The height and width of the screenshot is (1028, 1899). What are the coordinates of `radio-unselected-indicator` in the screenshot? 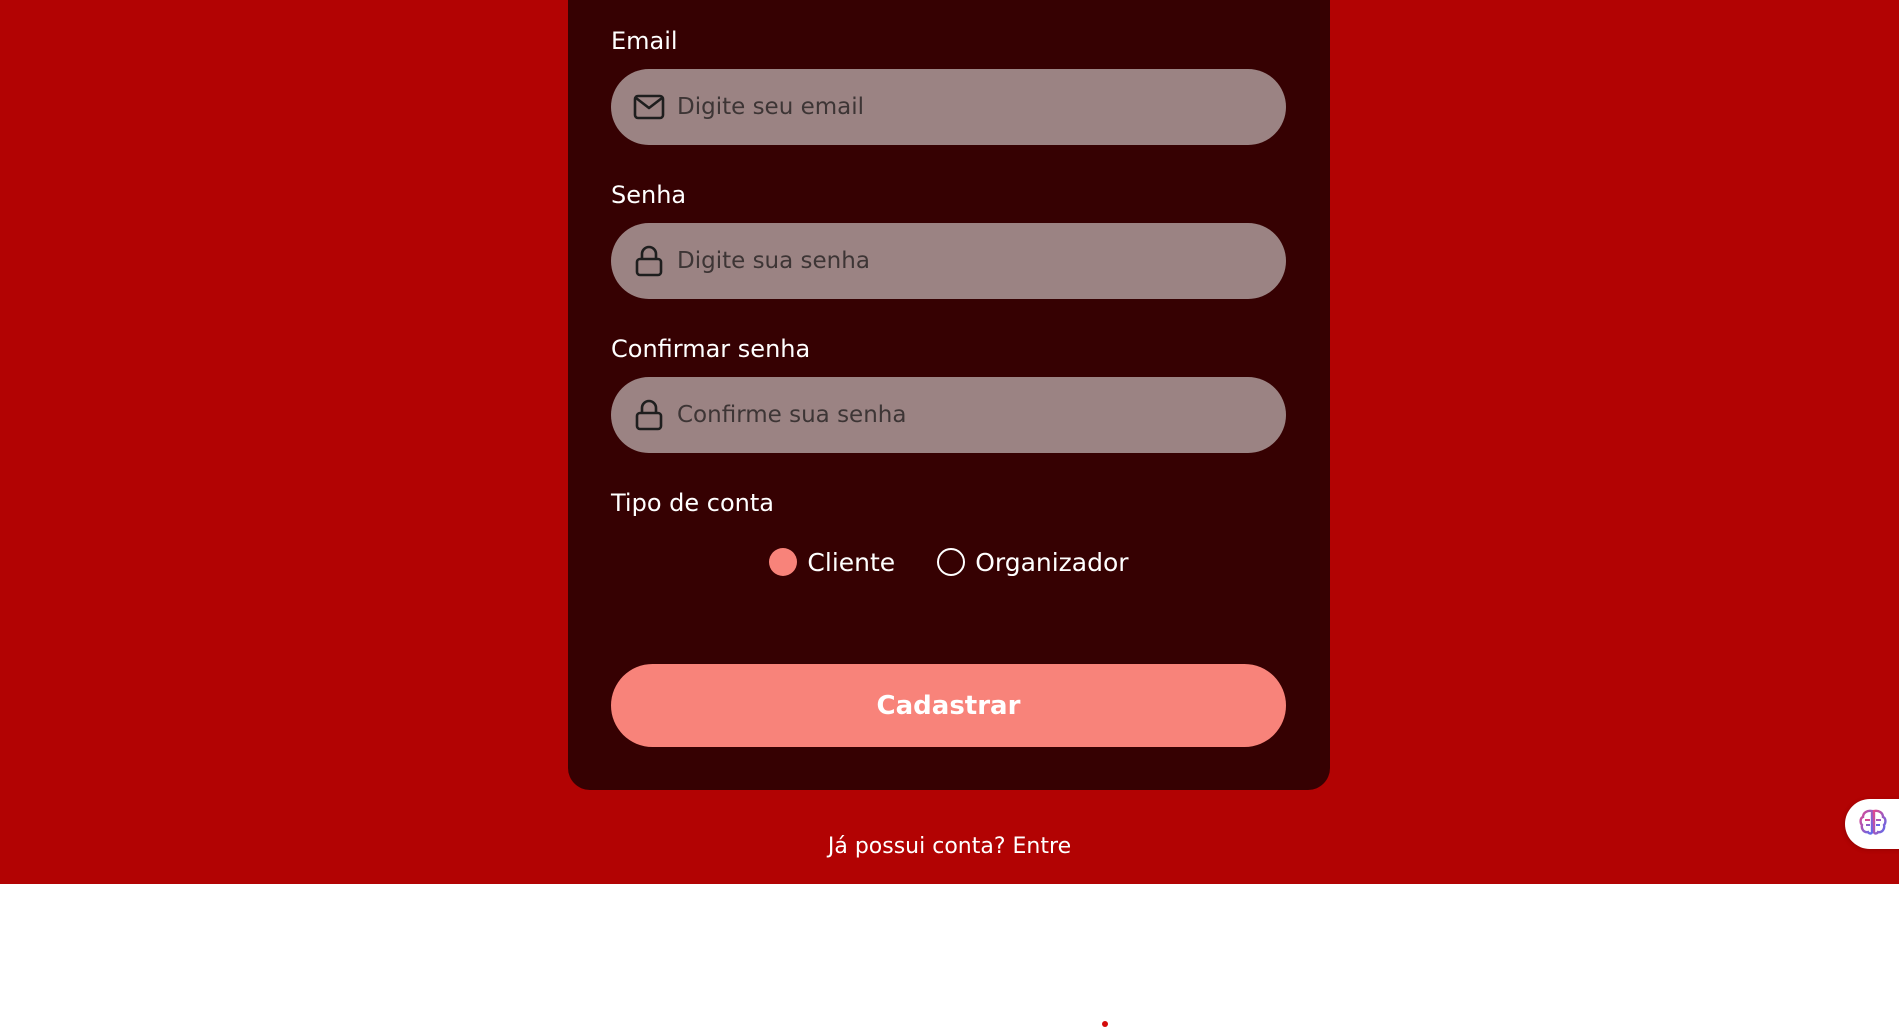 It's located at (951, 562).